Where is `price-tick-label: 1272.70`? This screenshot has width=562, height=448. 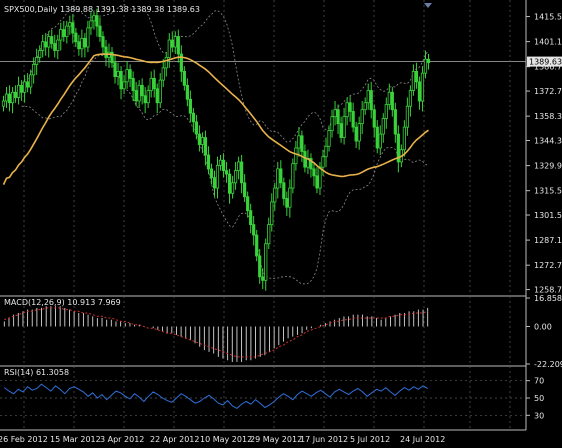 price-tick-label: 1272.70 is located at coordinates (548, 265).